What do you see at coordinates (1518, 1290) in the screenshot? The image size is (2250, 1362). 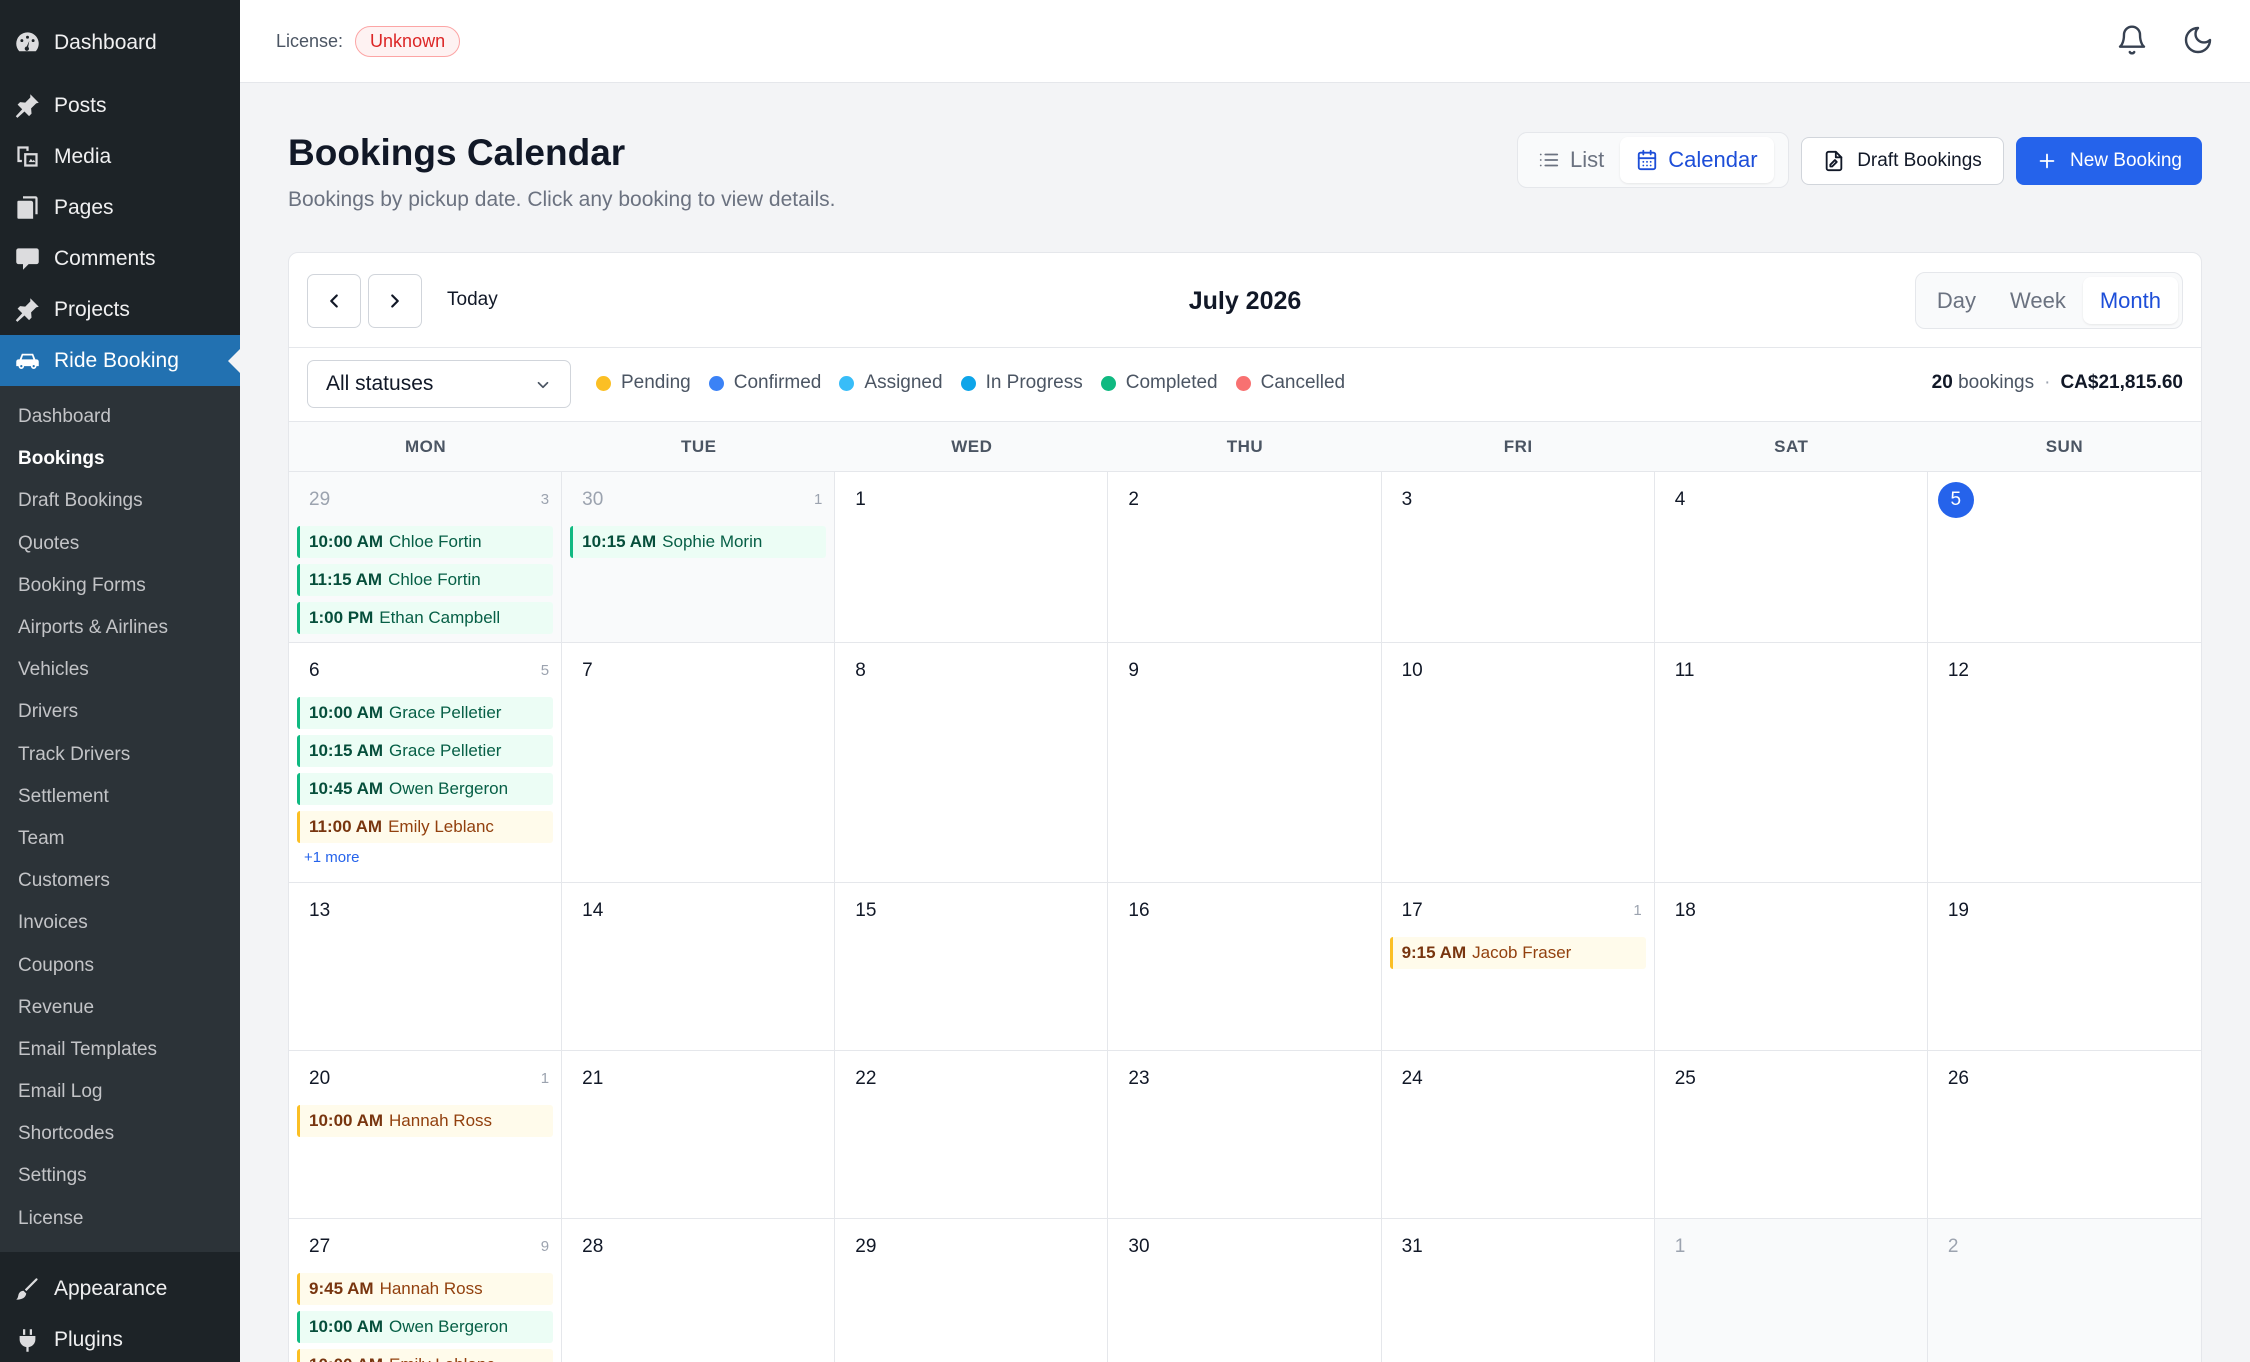 I see `day-cell: 31` at bounding box center [1518, 1290].